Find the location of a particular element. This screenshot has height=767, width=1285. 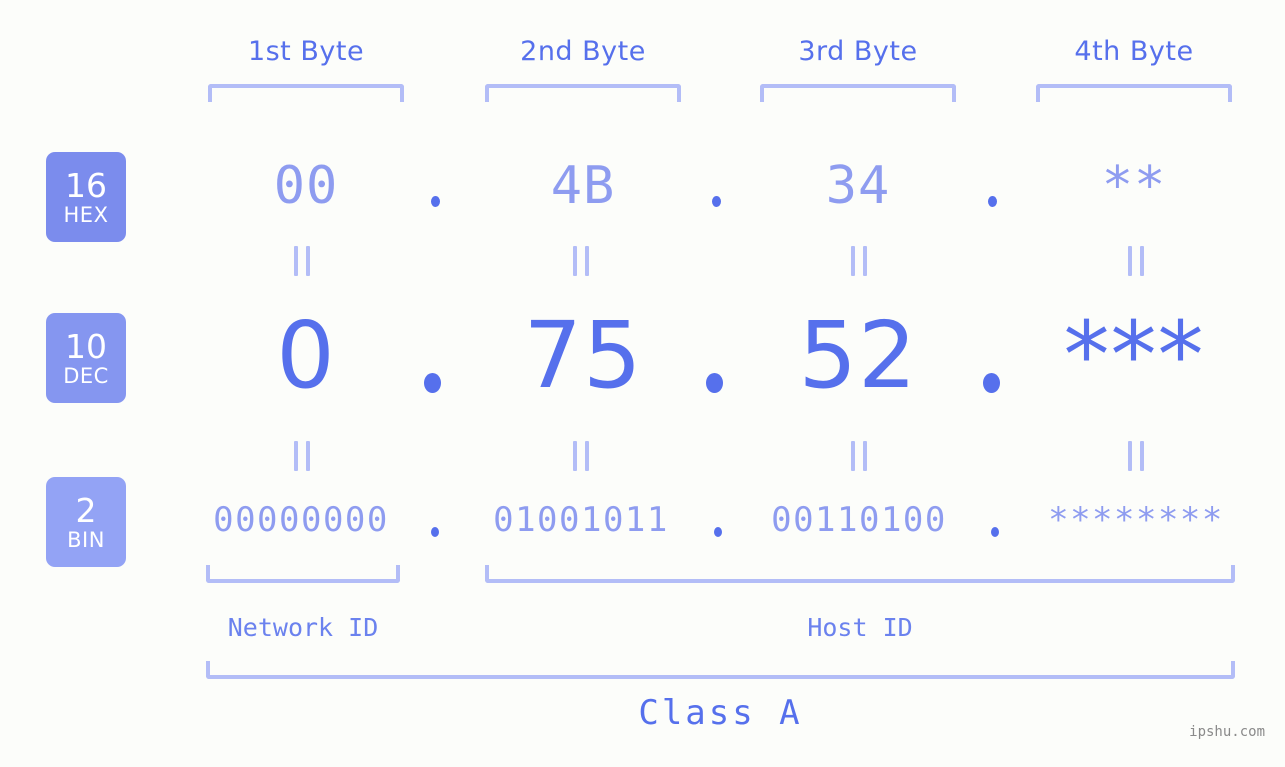

hex-byte-2: 4B is located at coordinates (583, 186).